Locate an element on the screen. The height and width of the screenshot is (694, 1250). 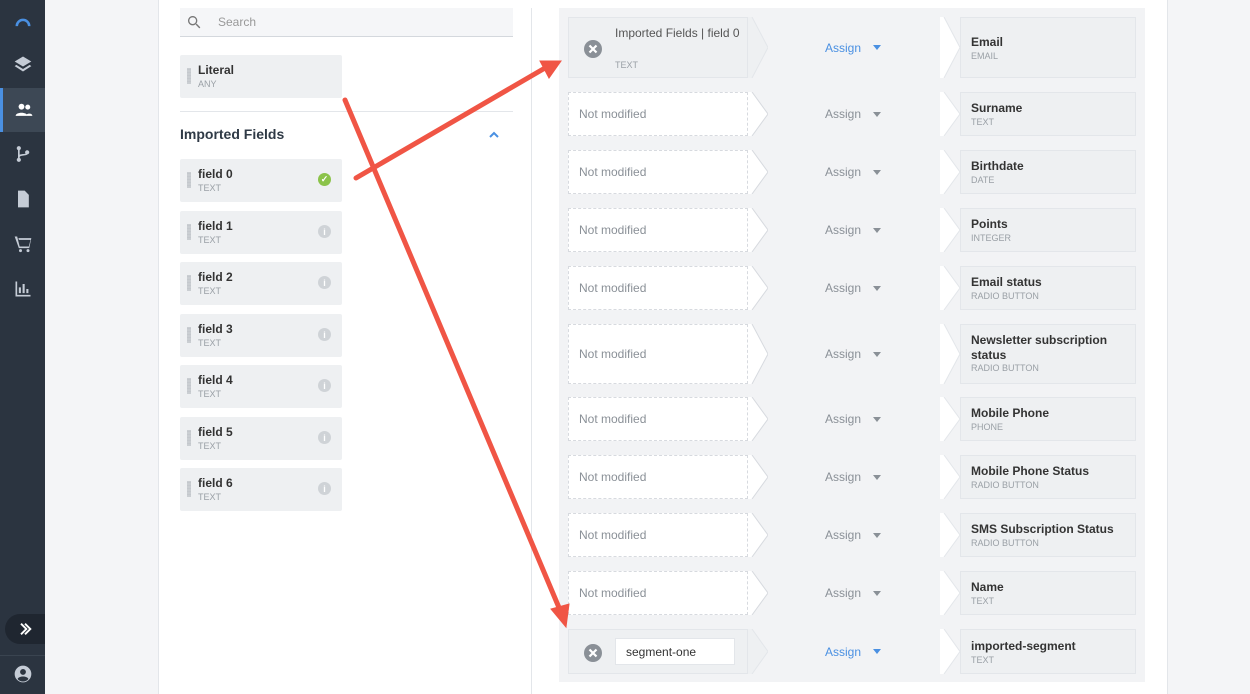
search-input is located at coordinates (358, 22).